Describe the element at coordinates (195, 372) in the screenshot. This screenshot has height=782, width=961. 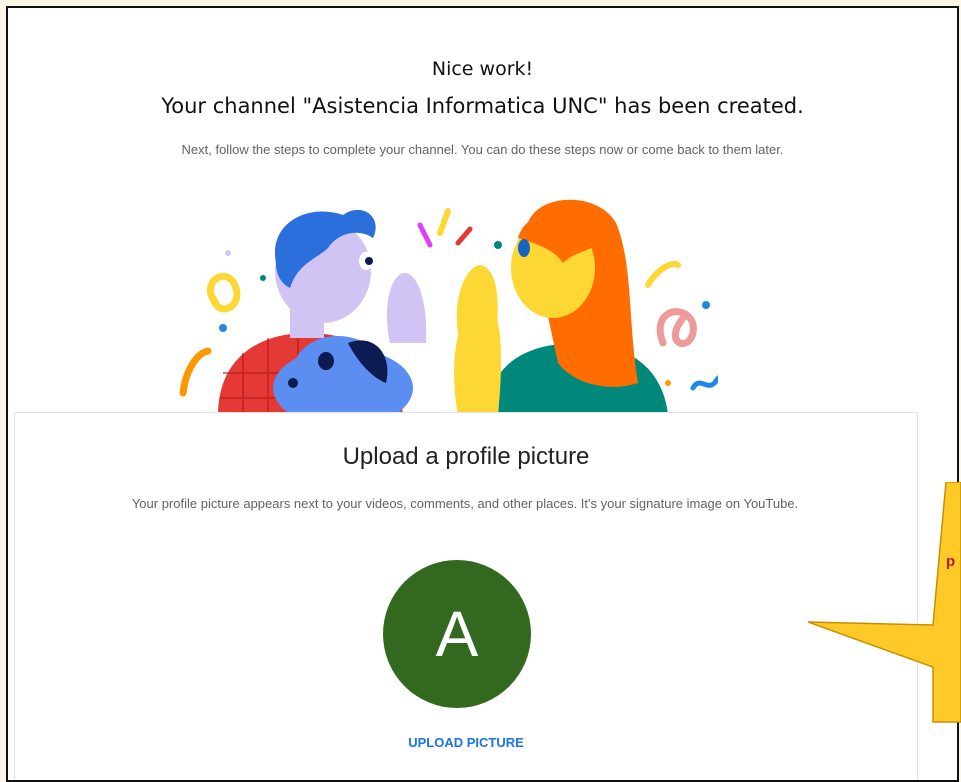
I see `confetti-arc-left` at that location.